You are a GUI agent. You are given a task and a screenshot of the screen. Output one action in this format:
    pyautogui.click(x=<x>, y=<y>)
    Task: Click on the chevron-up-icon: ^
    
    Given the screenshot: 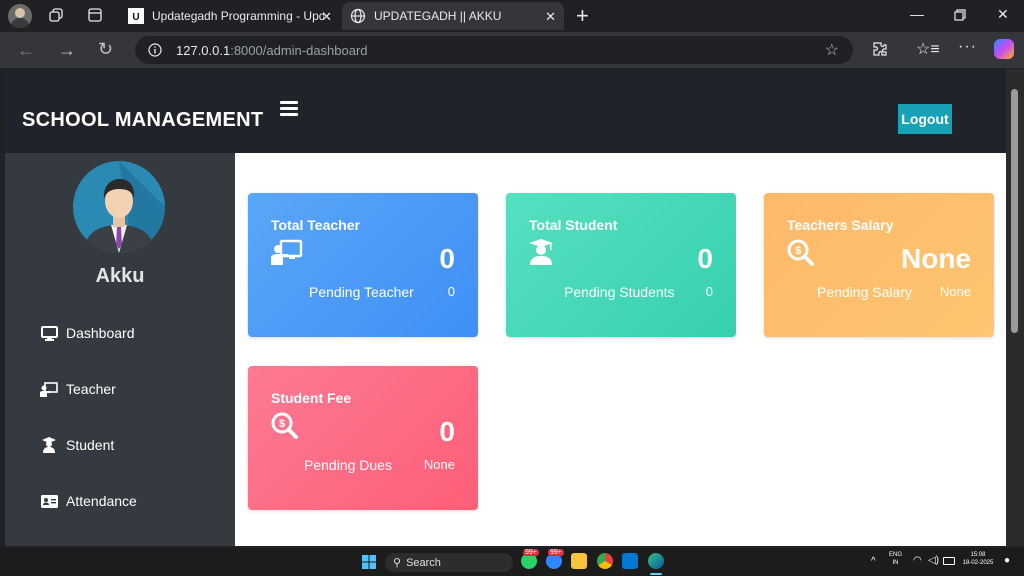 What is the action you would take?
    pyautogui.click(x=873, y=561)
    